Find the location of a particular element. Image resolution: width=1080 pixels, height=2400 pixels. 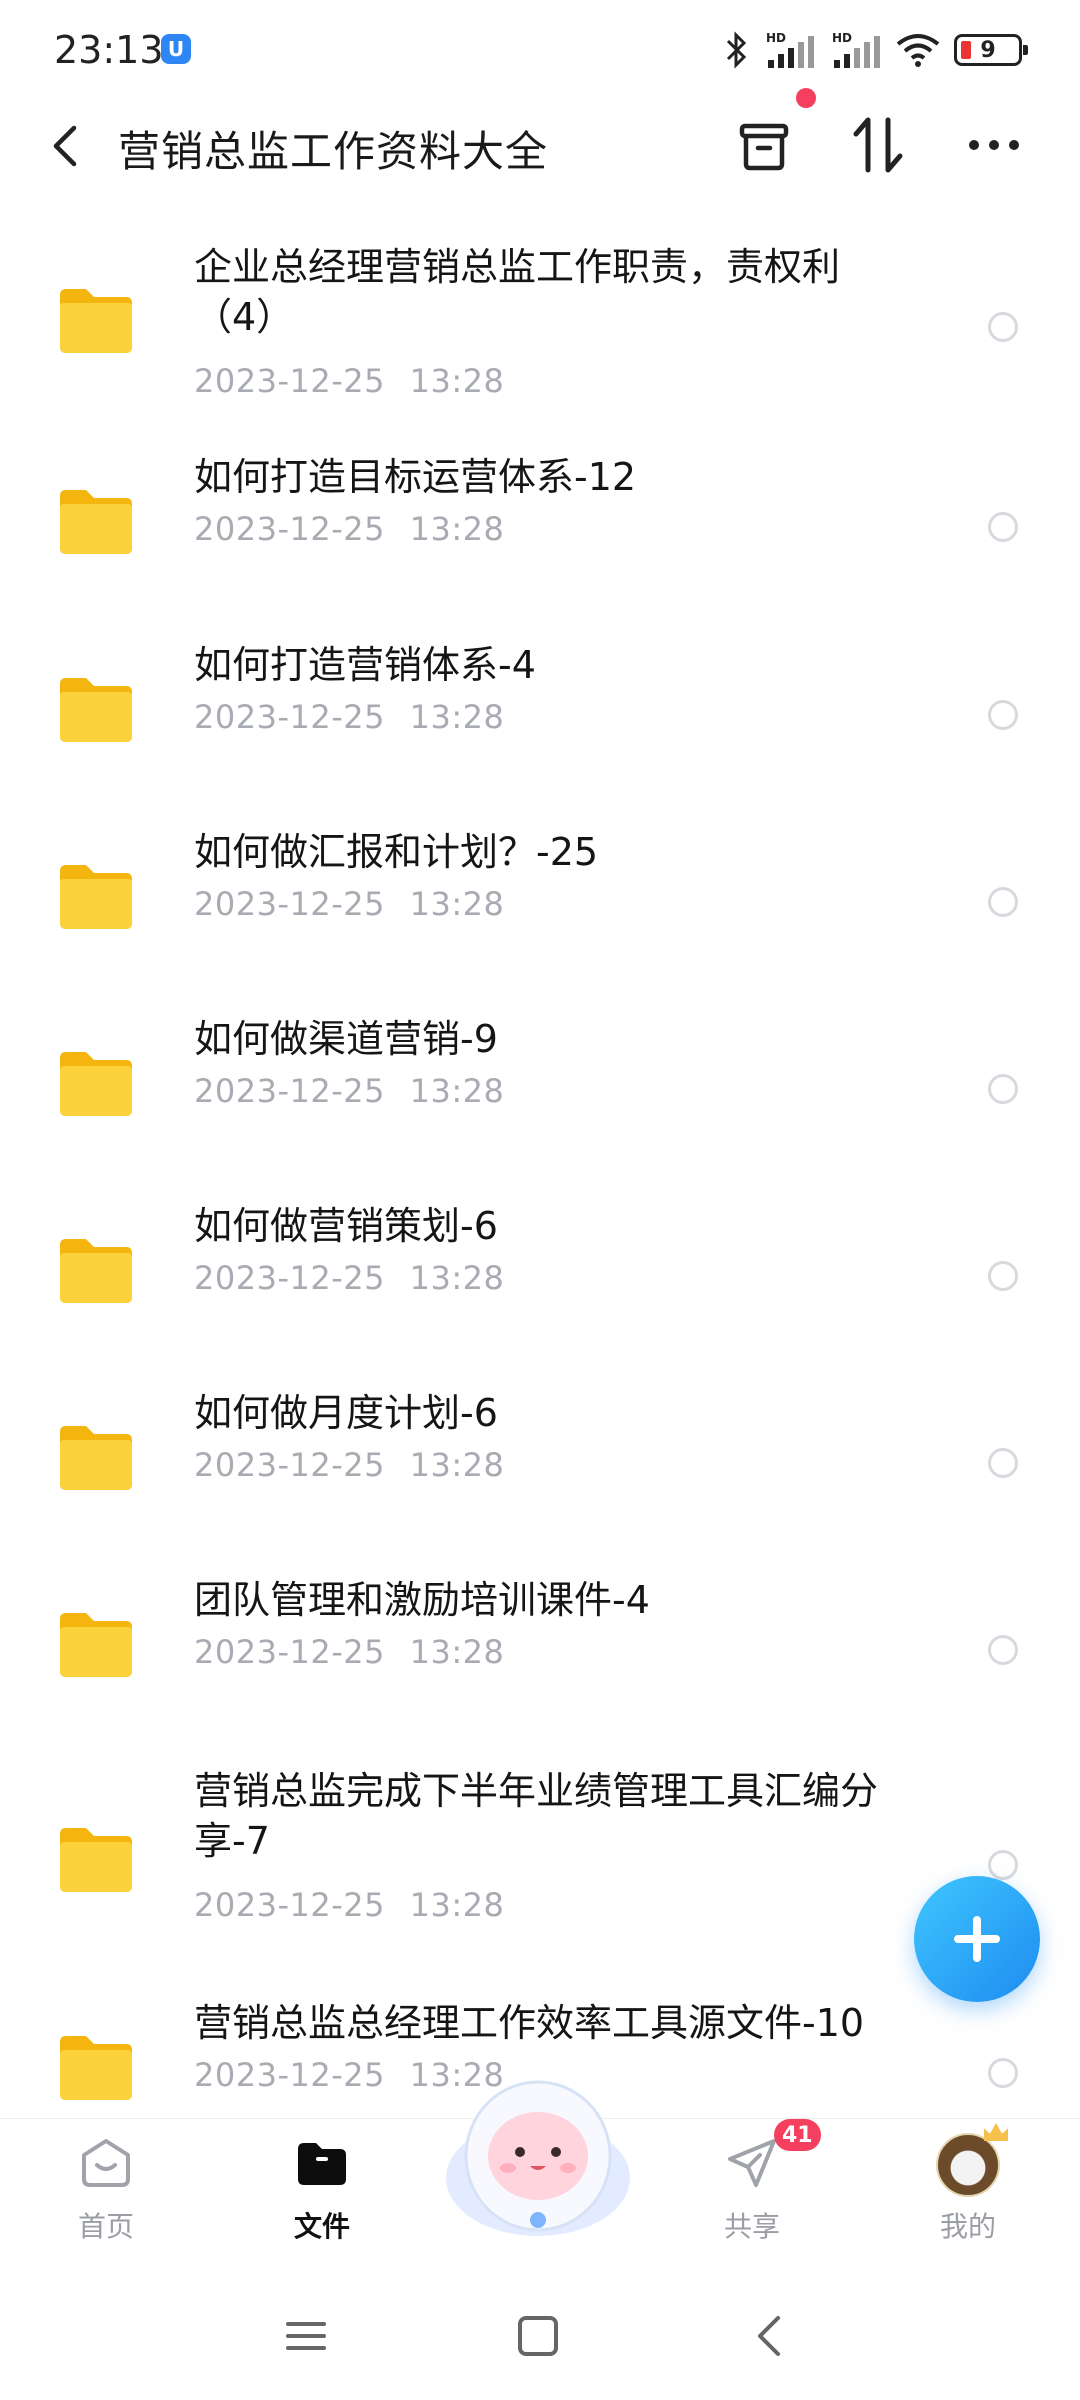

nav-mine: 我的 is located at coordinates (968, 2194).